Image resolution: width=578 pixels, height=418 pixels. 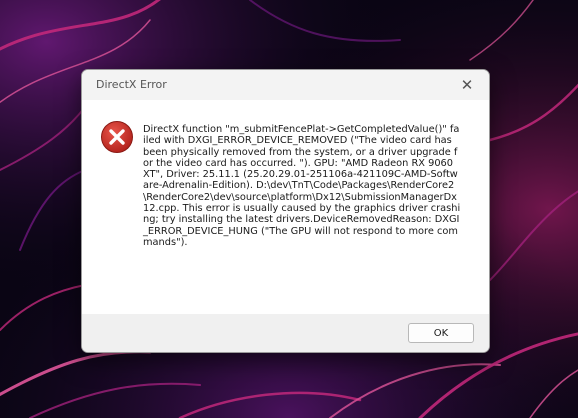 What do you see at coordinates (441, 333) in the screenshot?
I see `ok-button: OK` at bounding box center [441, 333].